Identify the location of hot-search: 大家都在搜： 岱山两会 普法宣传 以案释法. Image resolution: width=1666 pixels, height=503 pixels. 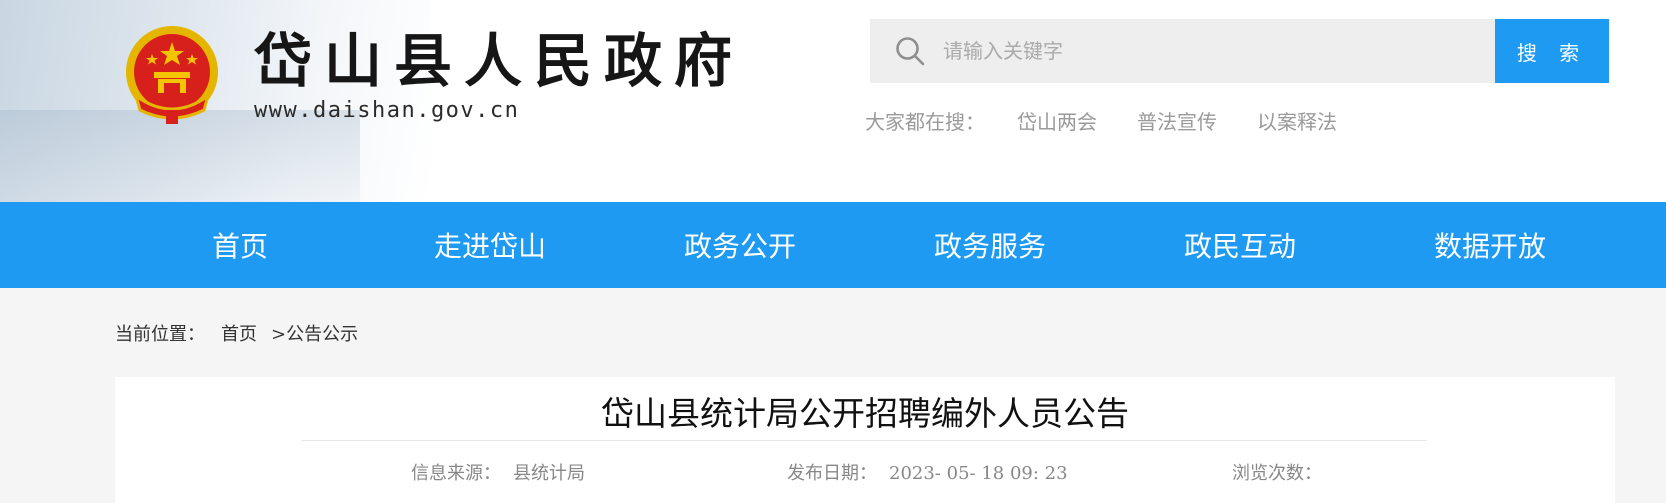
(1121, 120).